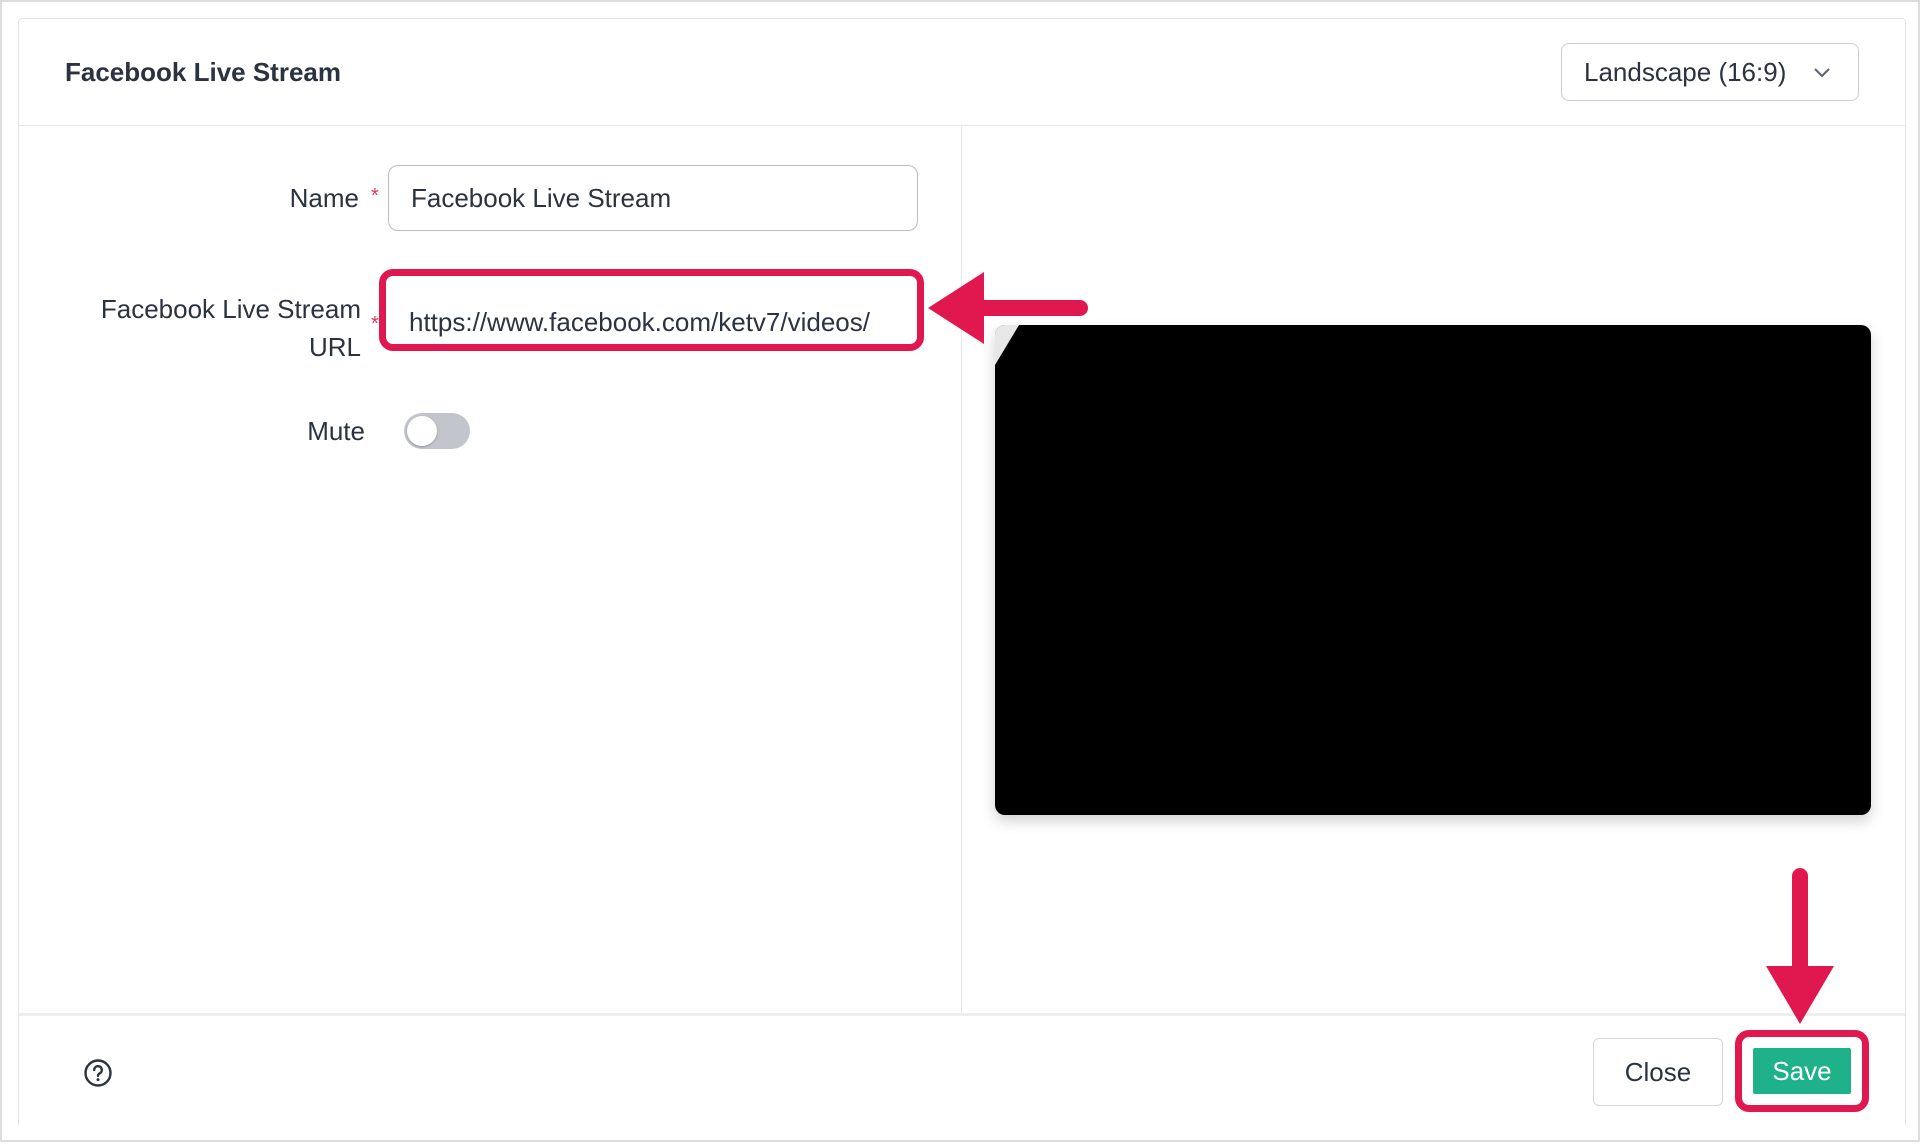  Describe the element at coordinates (1800, 946) in the screenshot. I see `down-arrow-icon` at that location.